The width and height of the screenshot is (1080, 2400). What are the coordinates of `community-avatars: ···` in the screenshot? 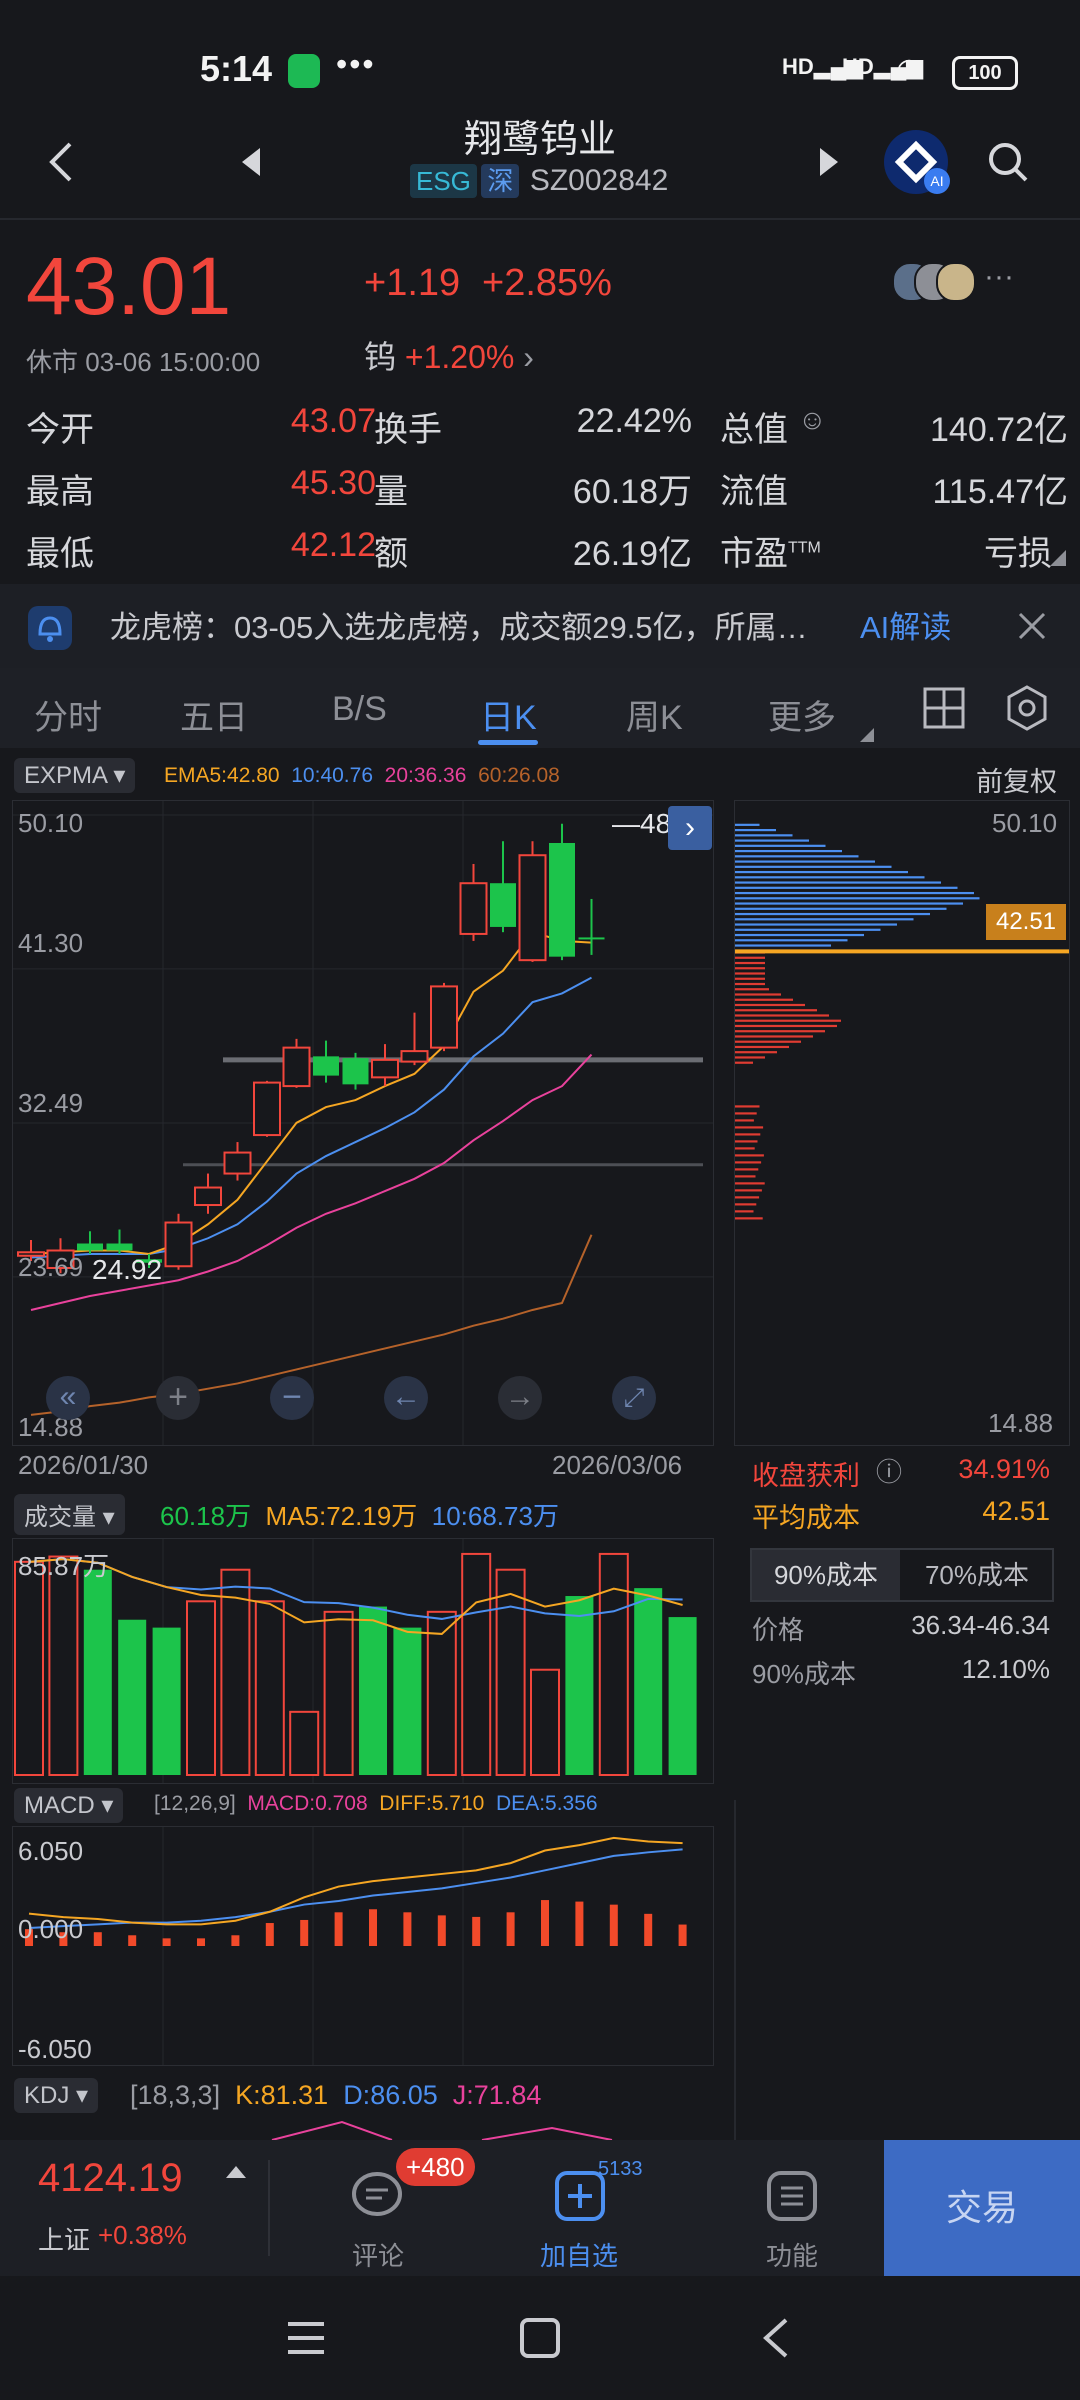 It's located at (957, 281).